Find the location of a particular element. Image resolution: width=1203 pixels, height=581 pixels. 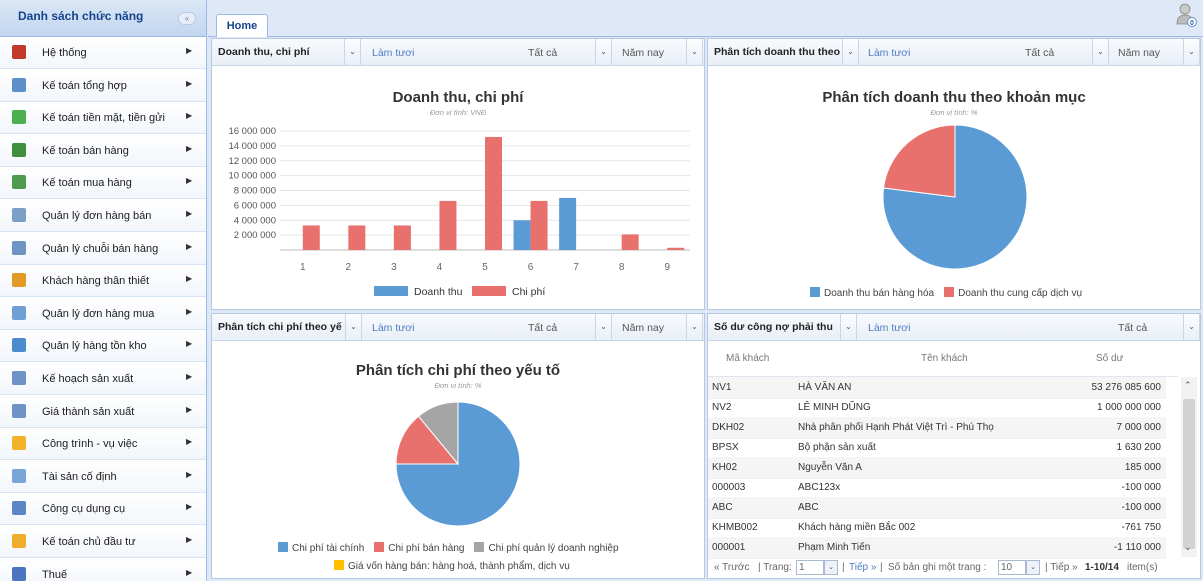

pager-prev-link: « Trước is located at coordinates (731, 567).